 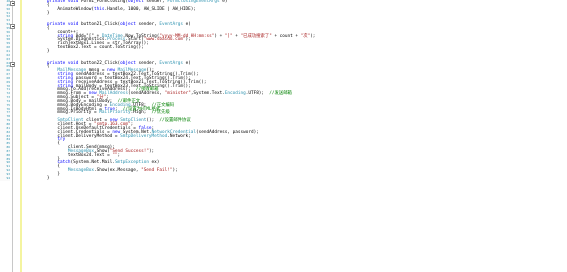 What do you see at coordinates (115, 113) in the screenshot?
I see `code-token: MailPriority` at bounding box center [115, 113].